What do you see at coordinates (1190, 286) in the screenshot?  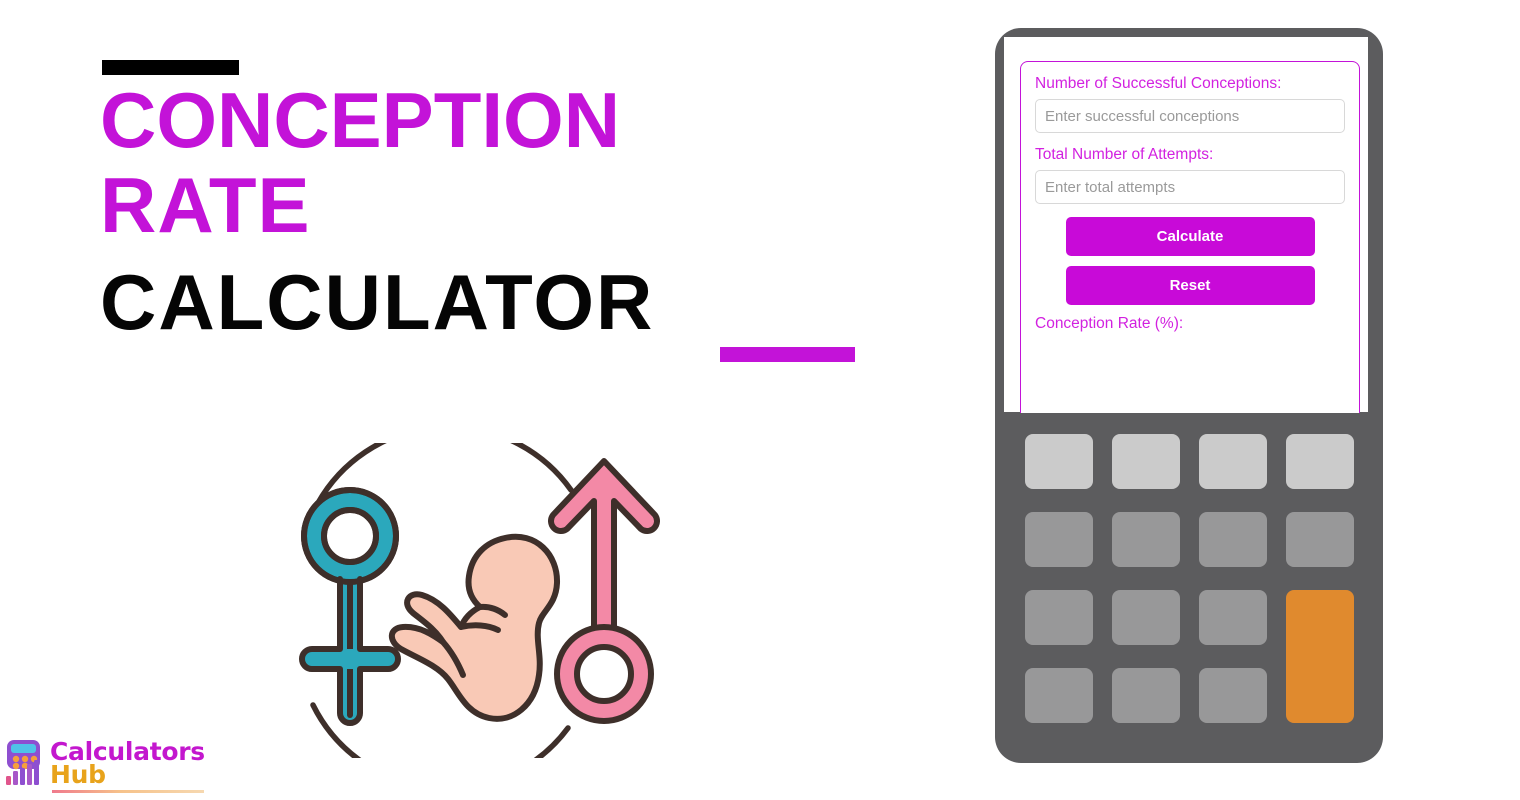 I see `reset-button: Reset` at bounding box center [1190, 286].